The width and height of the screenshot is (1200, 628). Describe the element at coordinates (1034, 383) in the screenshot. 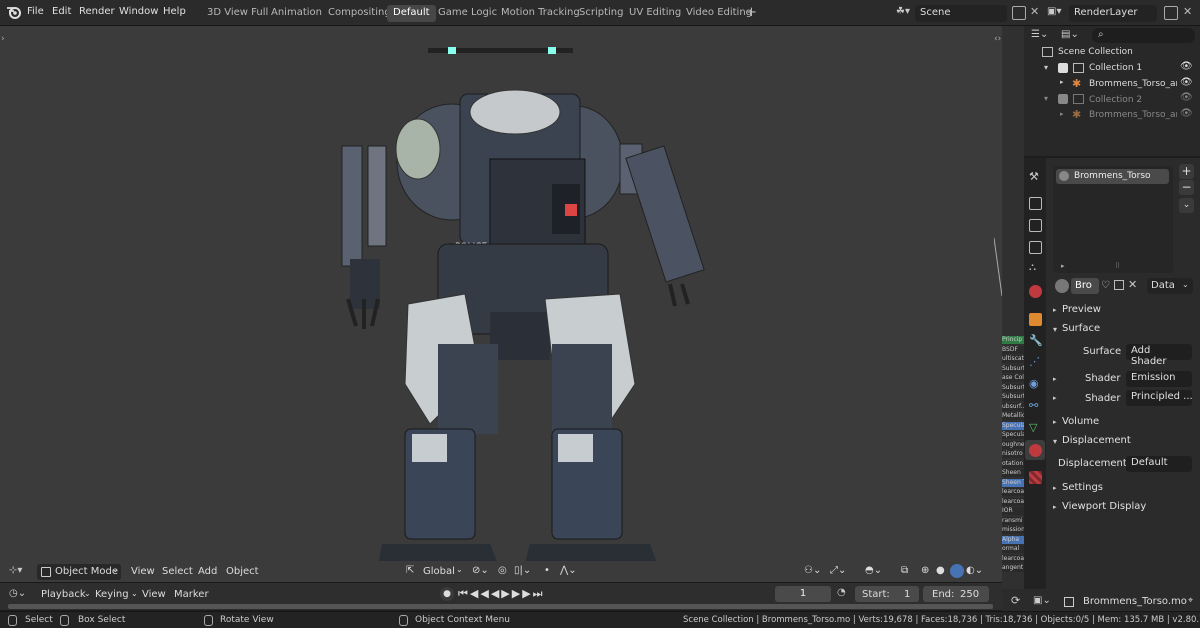

I see `physics-tab-icon: ◉` at that location.